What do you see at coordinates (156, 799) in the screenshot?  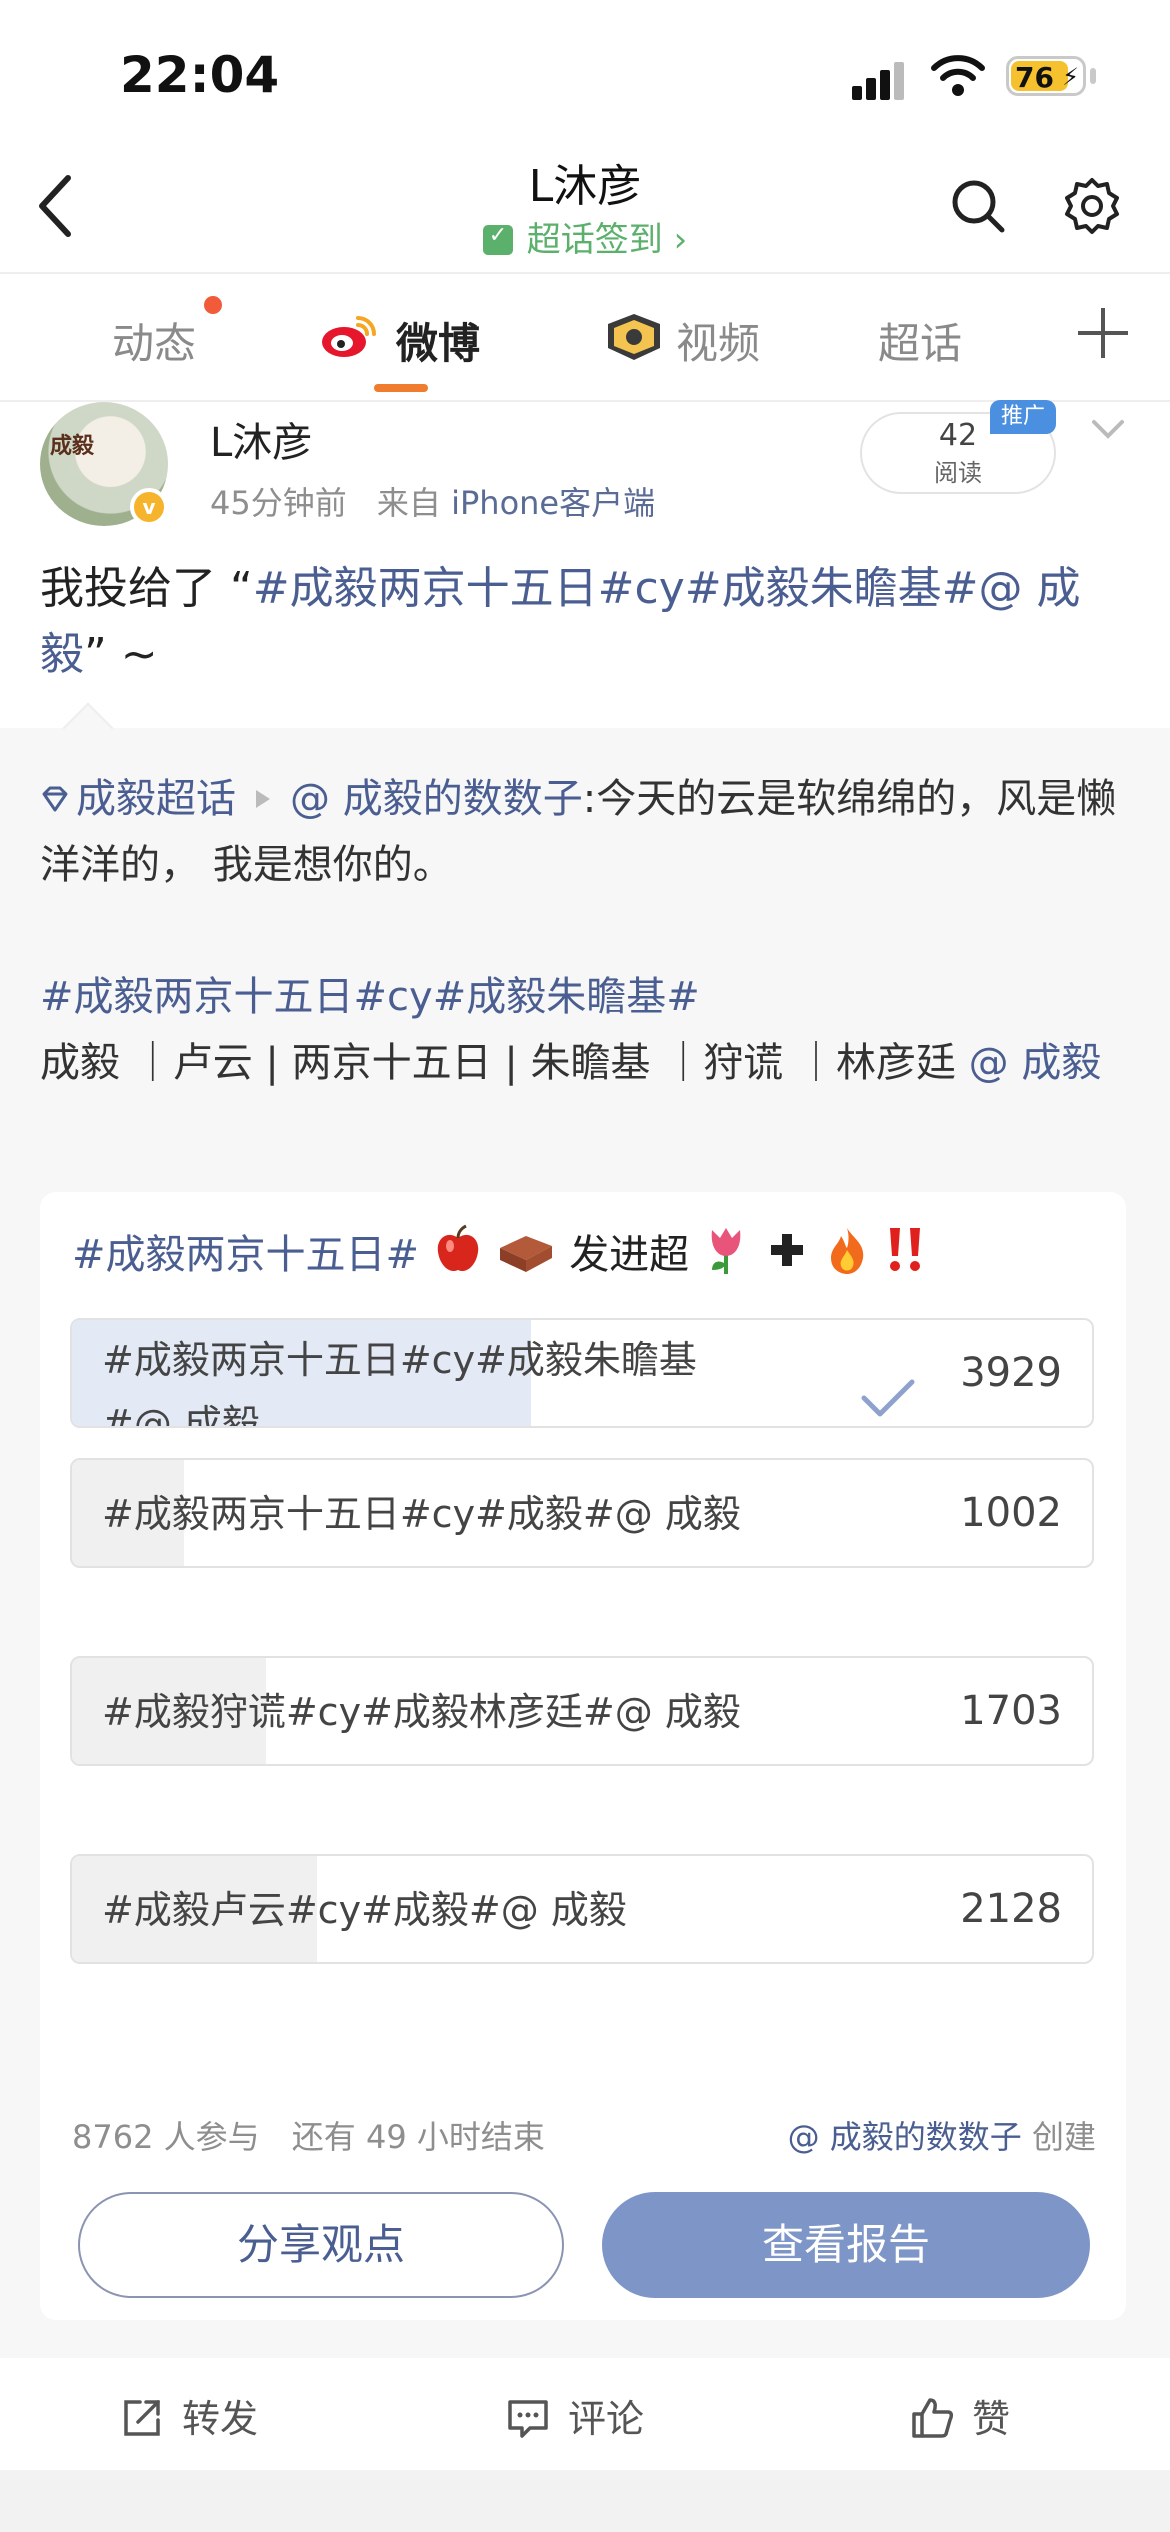 I see `supertopic-link: 成毅超话` at bounding box center [156, 799].